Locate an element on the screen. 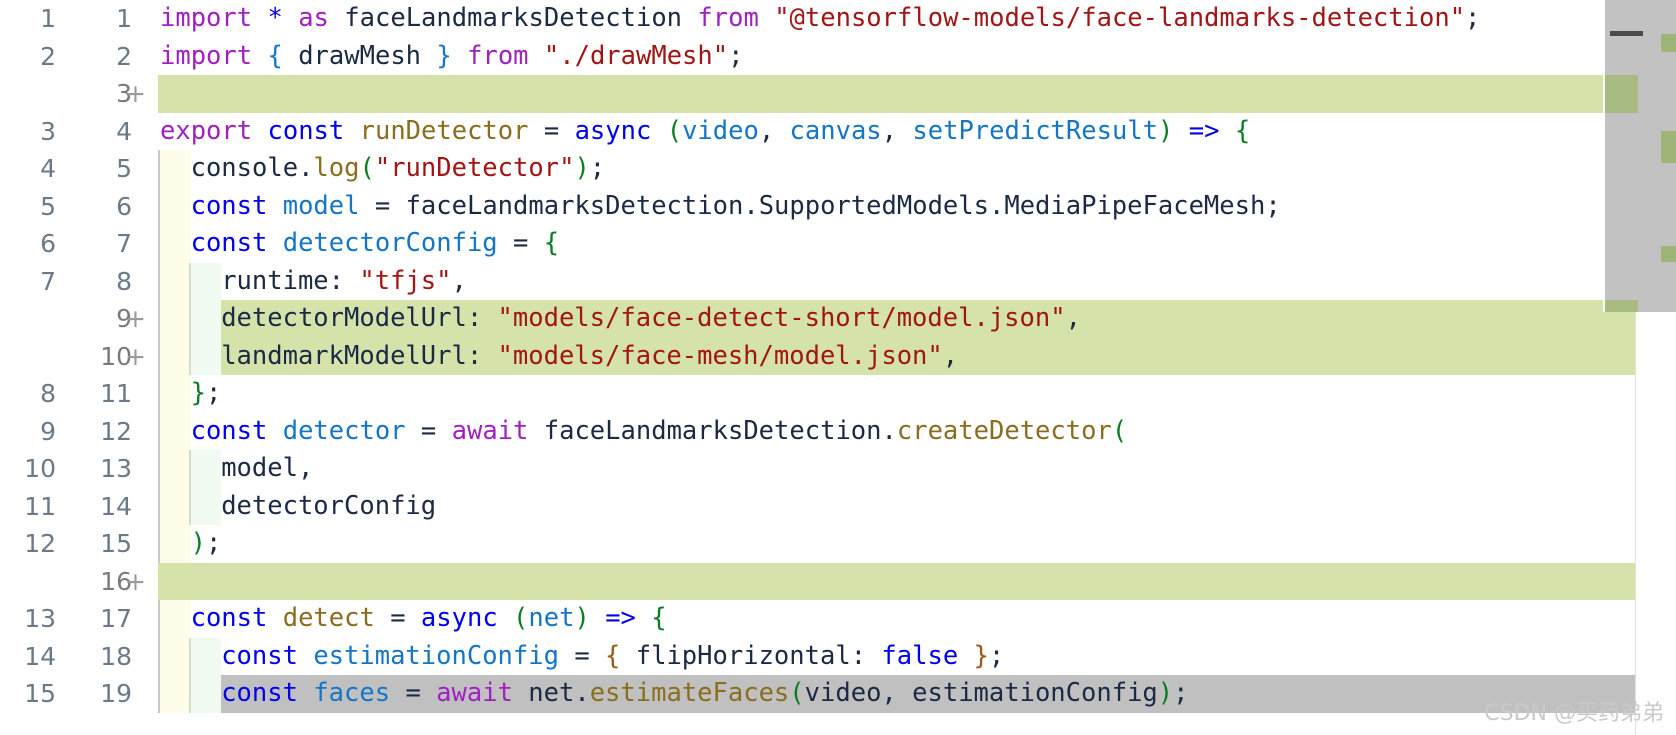 The image size is (1676, 735). code-line-8: 7 8 runtime: "tfjs", is located at coordinates (838, 281).